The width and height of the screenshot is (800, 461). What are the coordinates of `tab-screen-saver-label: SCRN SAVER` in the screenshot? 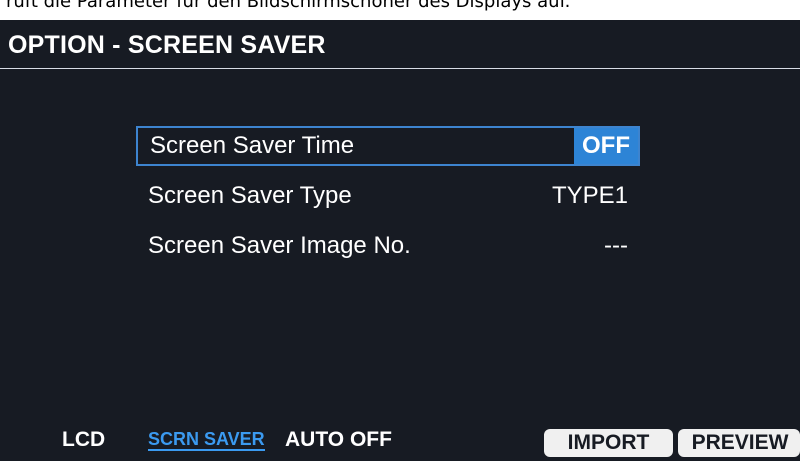 It's located at (206, 439).